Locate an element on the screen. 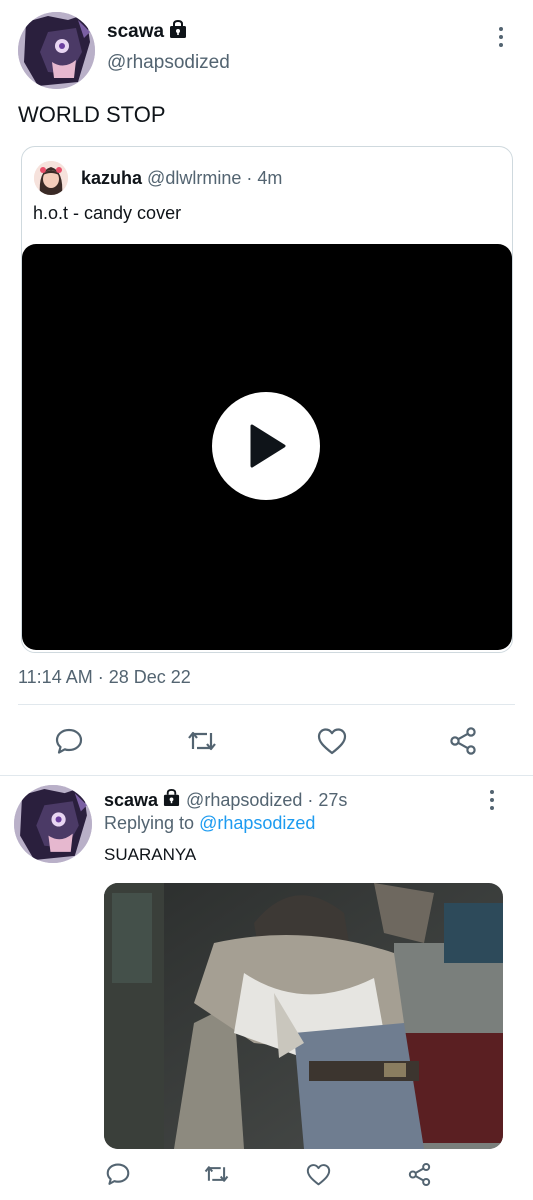  play-button is located at coordinates (266, 446).